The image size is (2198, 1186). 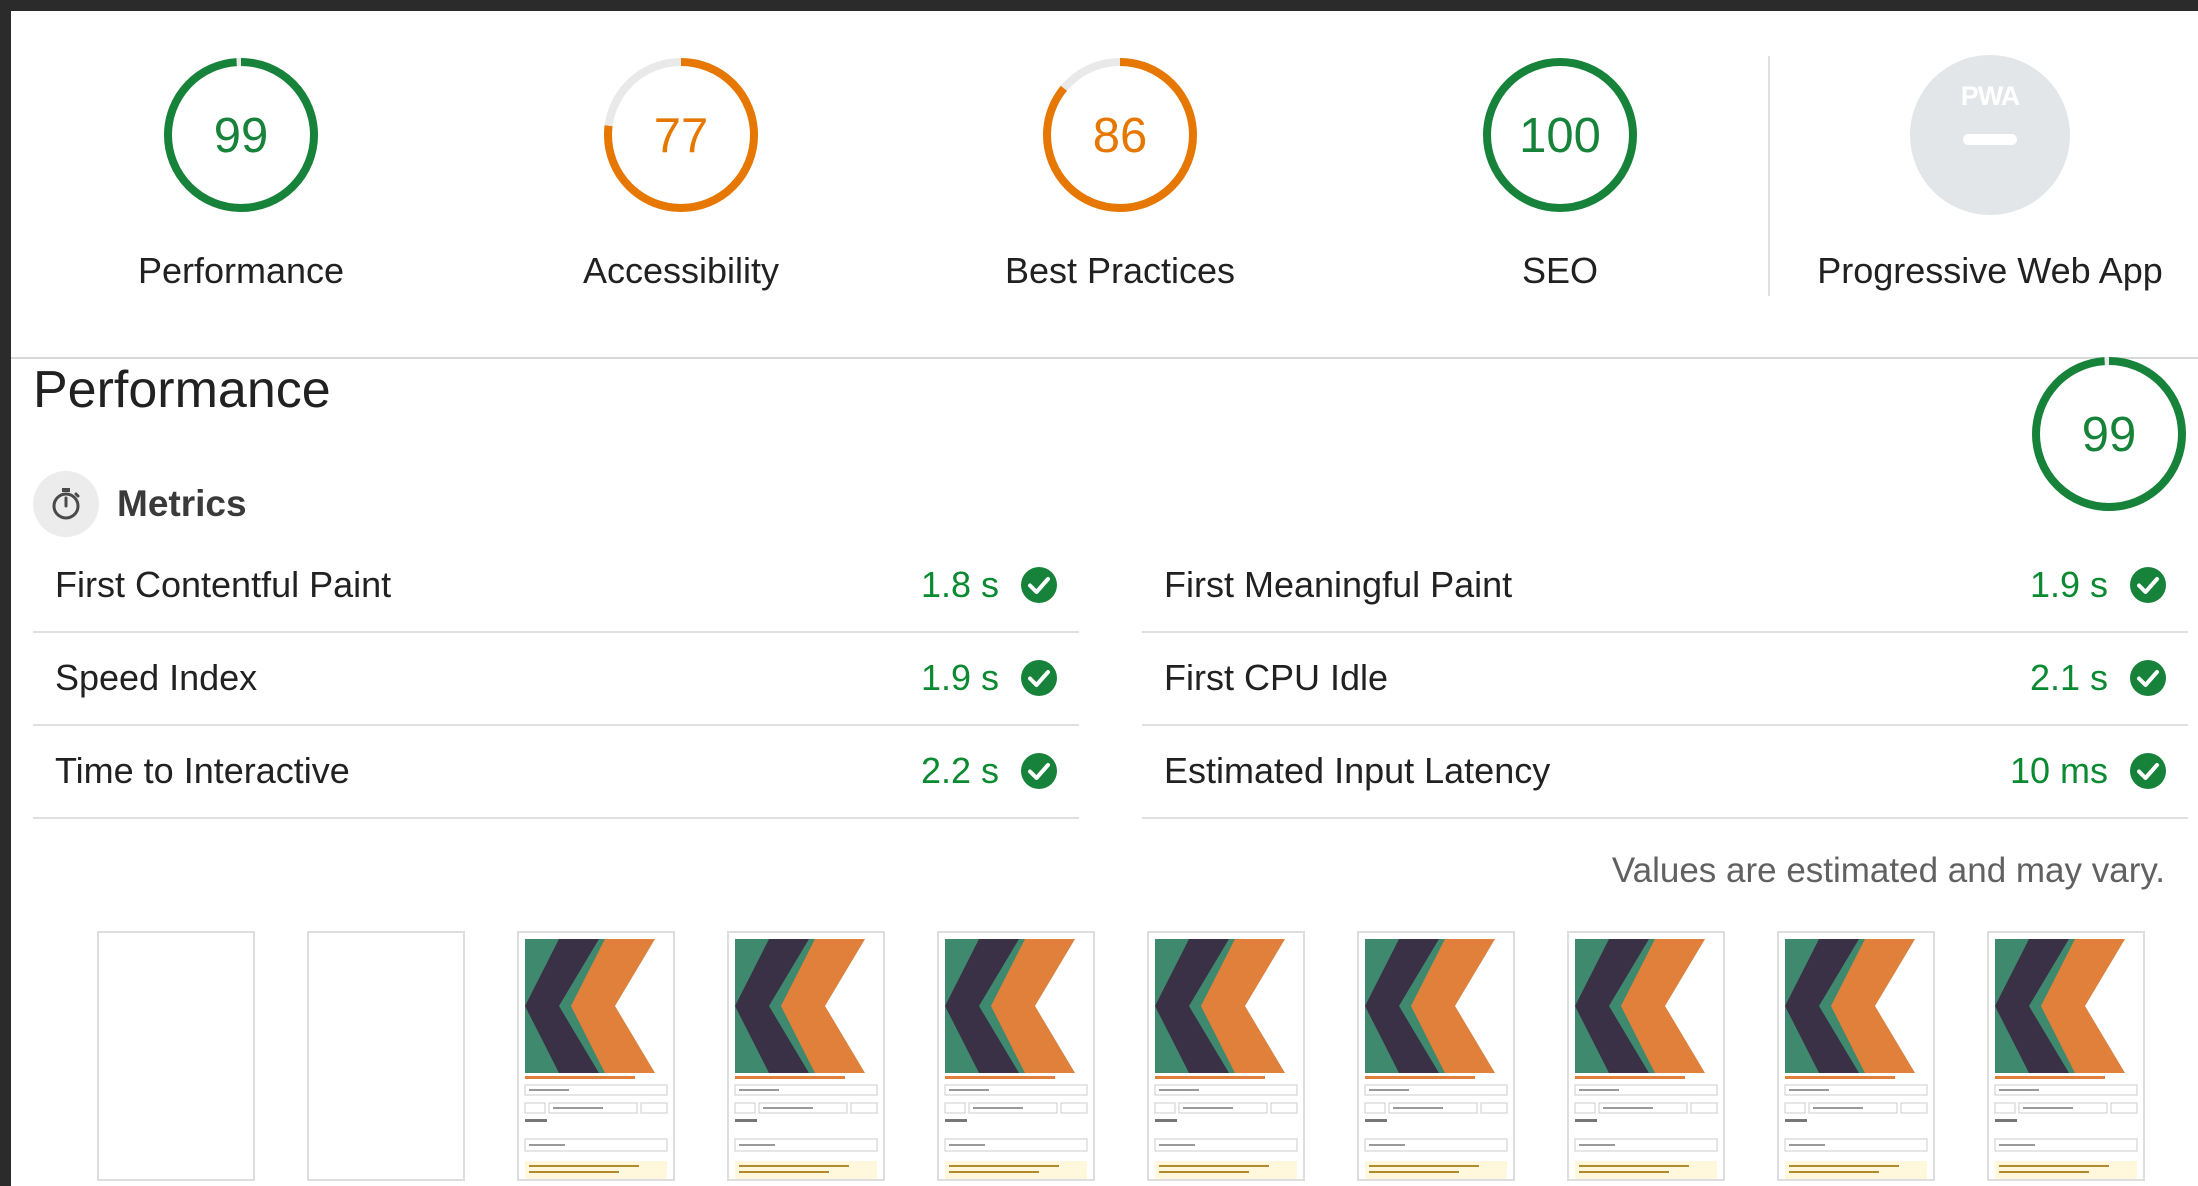 I want to click on gauge-score: 100, so click(x=1560, y=136).